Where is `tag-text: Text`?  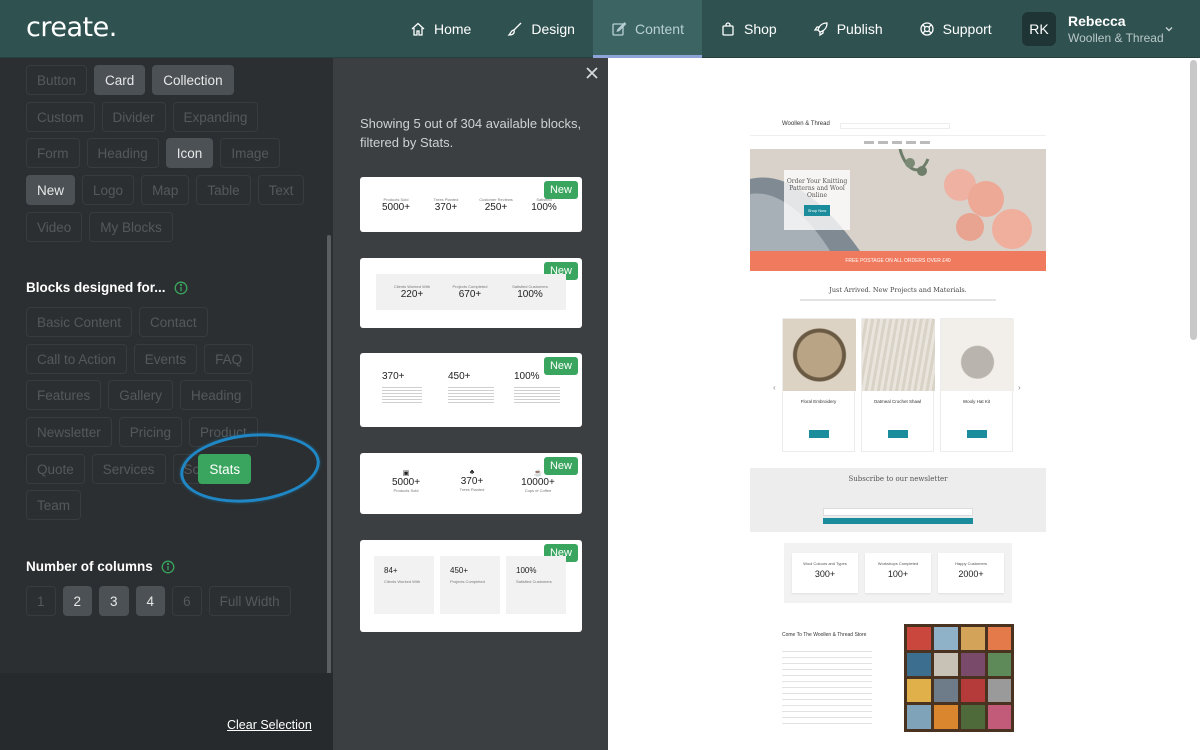
tag-text: Text is located at coordinates (281, 190).